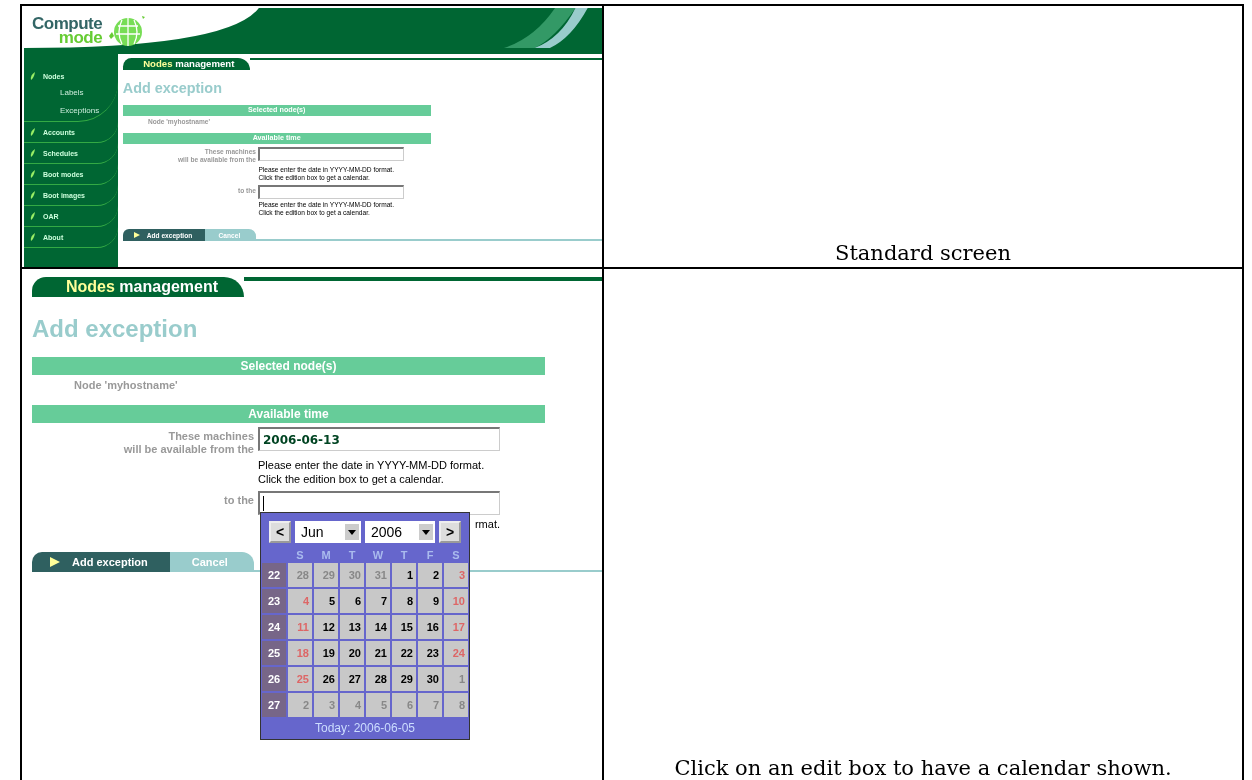  What do you see at coordinates (923, 768) in the screenshot?
I see `caption-text: Click on an edit box to have a calendar shown.` at bounding box center [923, 768].